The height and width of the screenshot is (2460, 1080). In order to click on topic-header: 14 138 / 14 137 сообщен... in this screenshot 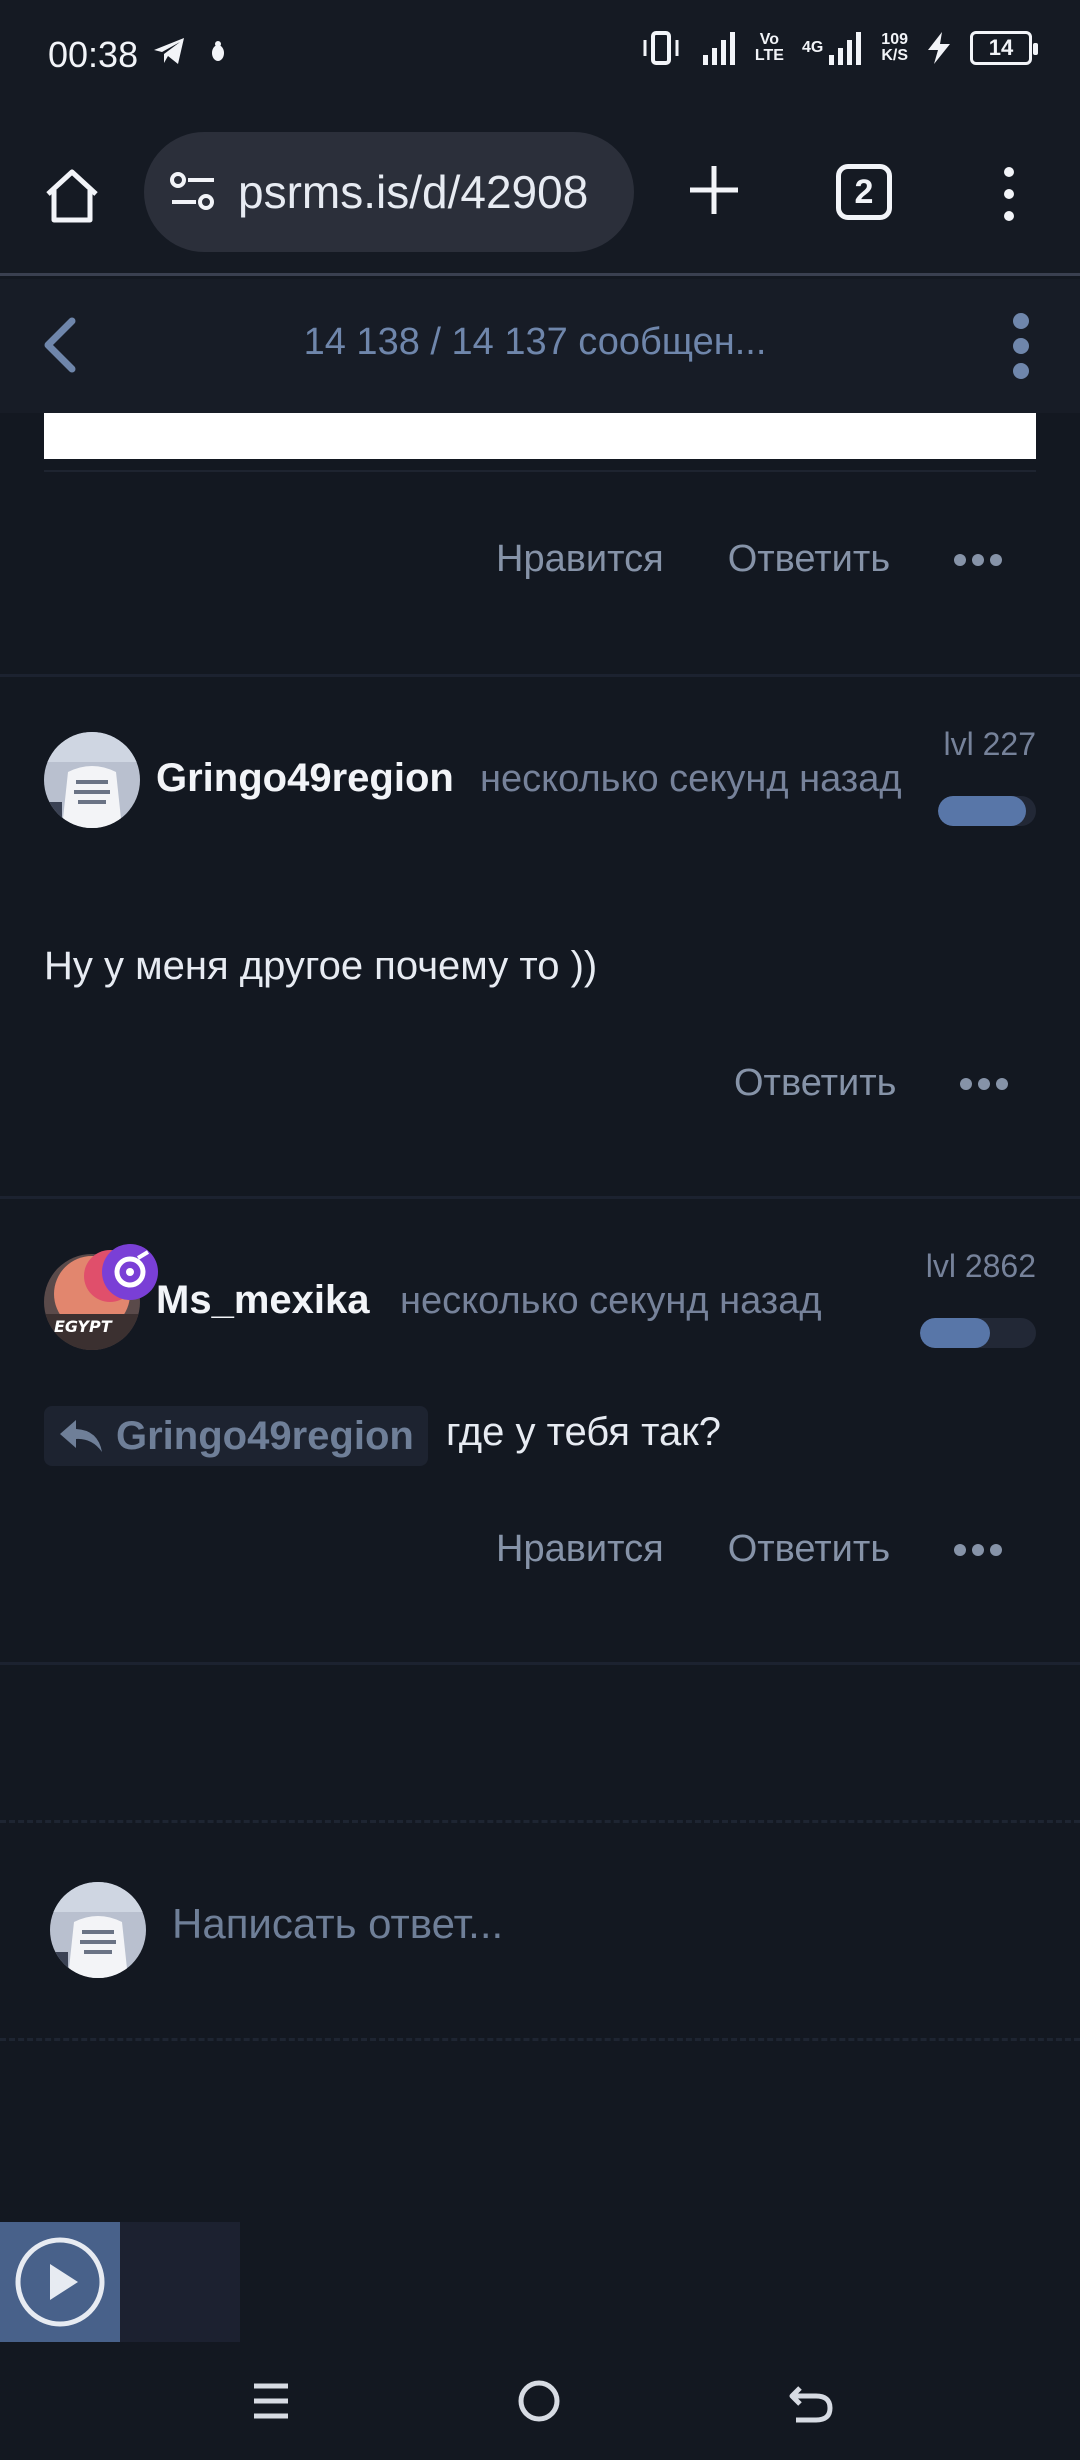, I will do `click(540, 346)`.